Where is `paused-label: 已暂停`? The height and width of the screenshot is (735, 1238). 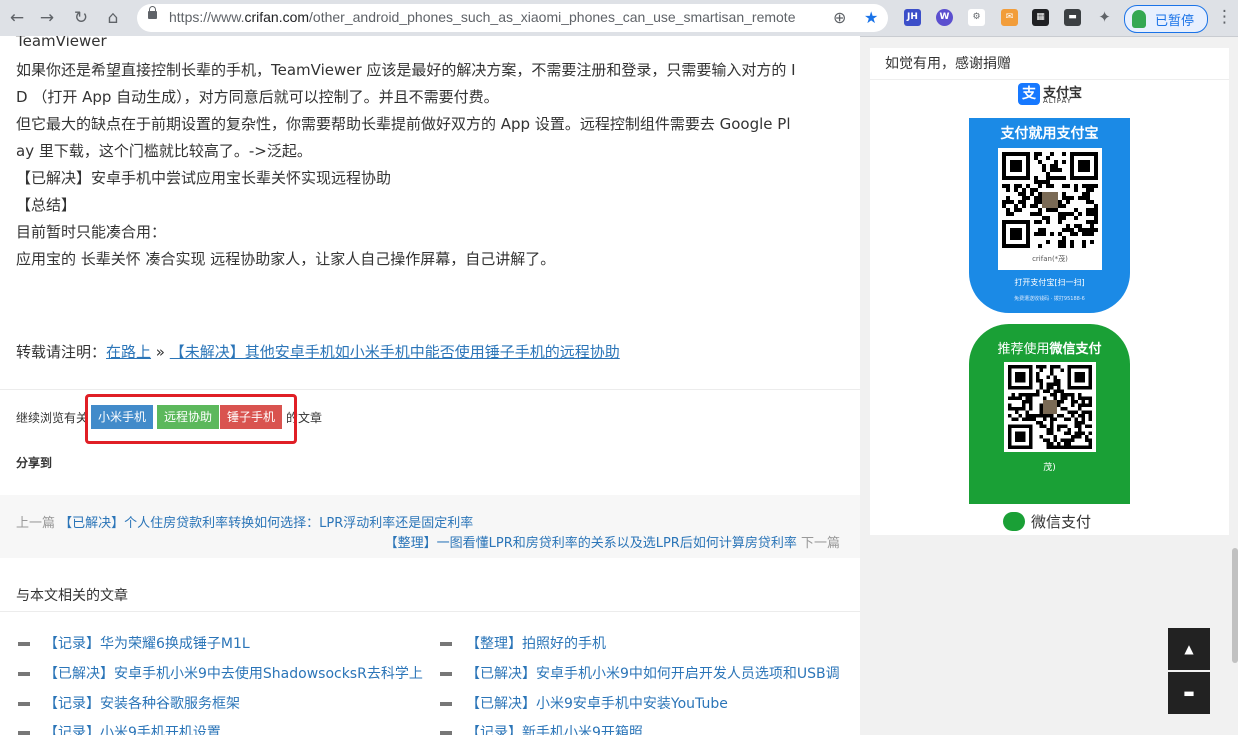 paused-label: 已暂停 is located at coordinates (1175, 21).